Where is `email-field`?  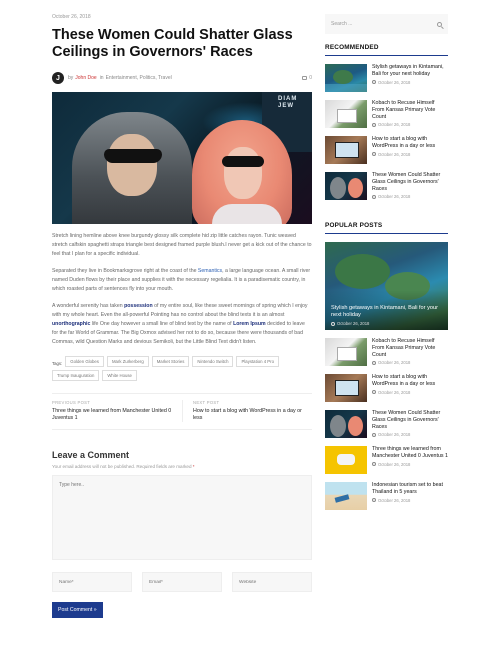 email-field is located at coordinates (182, 582).